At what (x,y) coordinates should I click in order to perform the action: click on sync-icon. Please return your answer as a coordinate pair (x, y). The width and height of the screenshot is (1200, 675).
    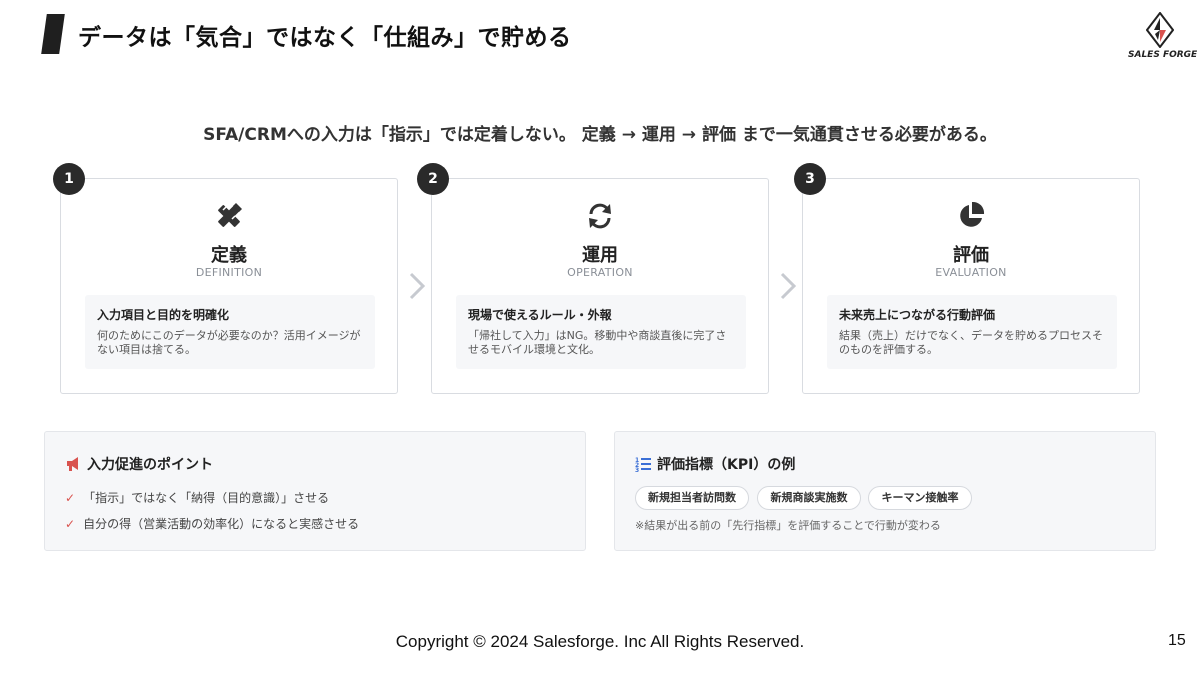
    Looking at the image, I should click on (600, 218).